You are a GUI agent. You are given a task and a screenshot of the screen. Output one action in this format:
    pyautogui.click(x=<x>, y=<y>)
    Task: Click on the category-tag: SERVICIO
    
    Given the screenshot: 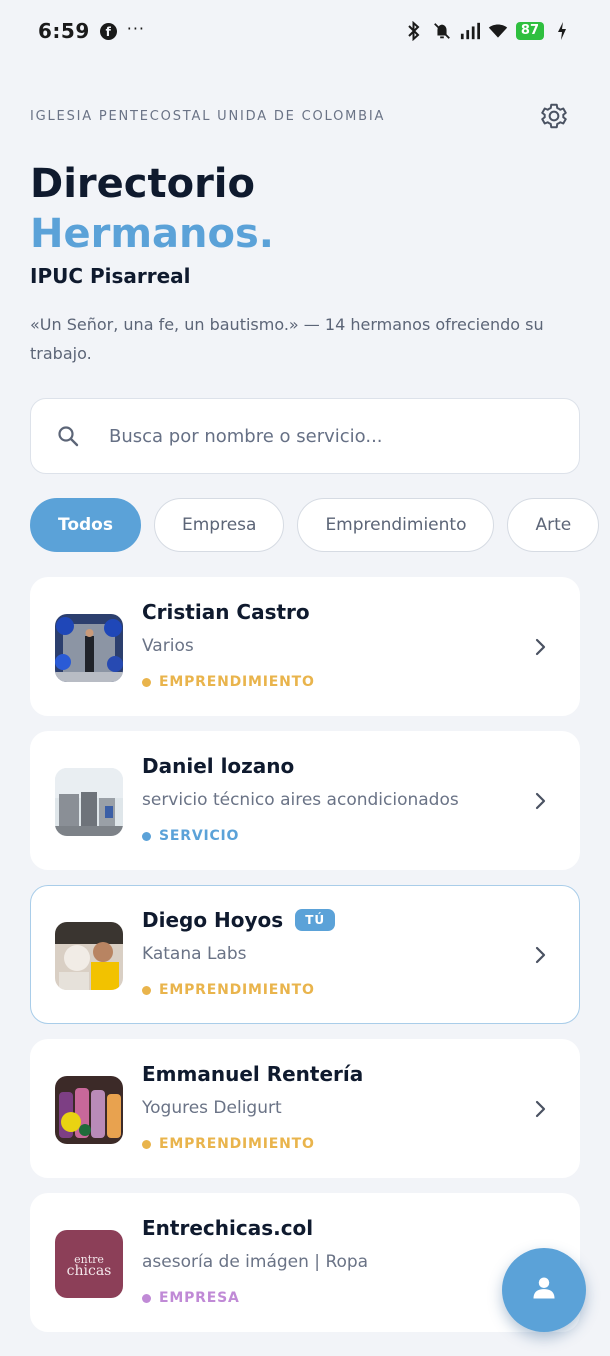 What is the action you would take?
    pyautogui.click(x=190, y=836)
    